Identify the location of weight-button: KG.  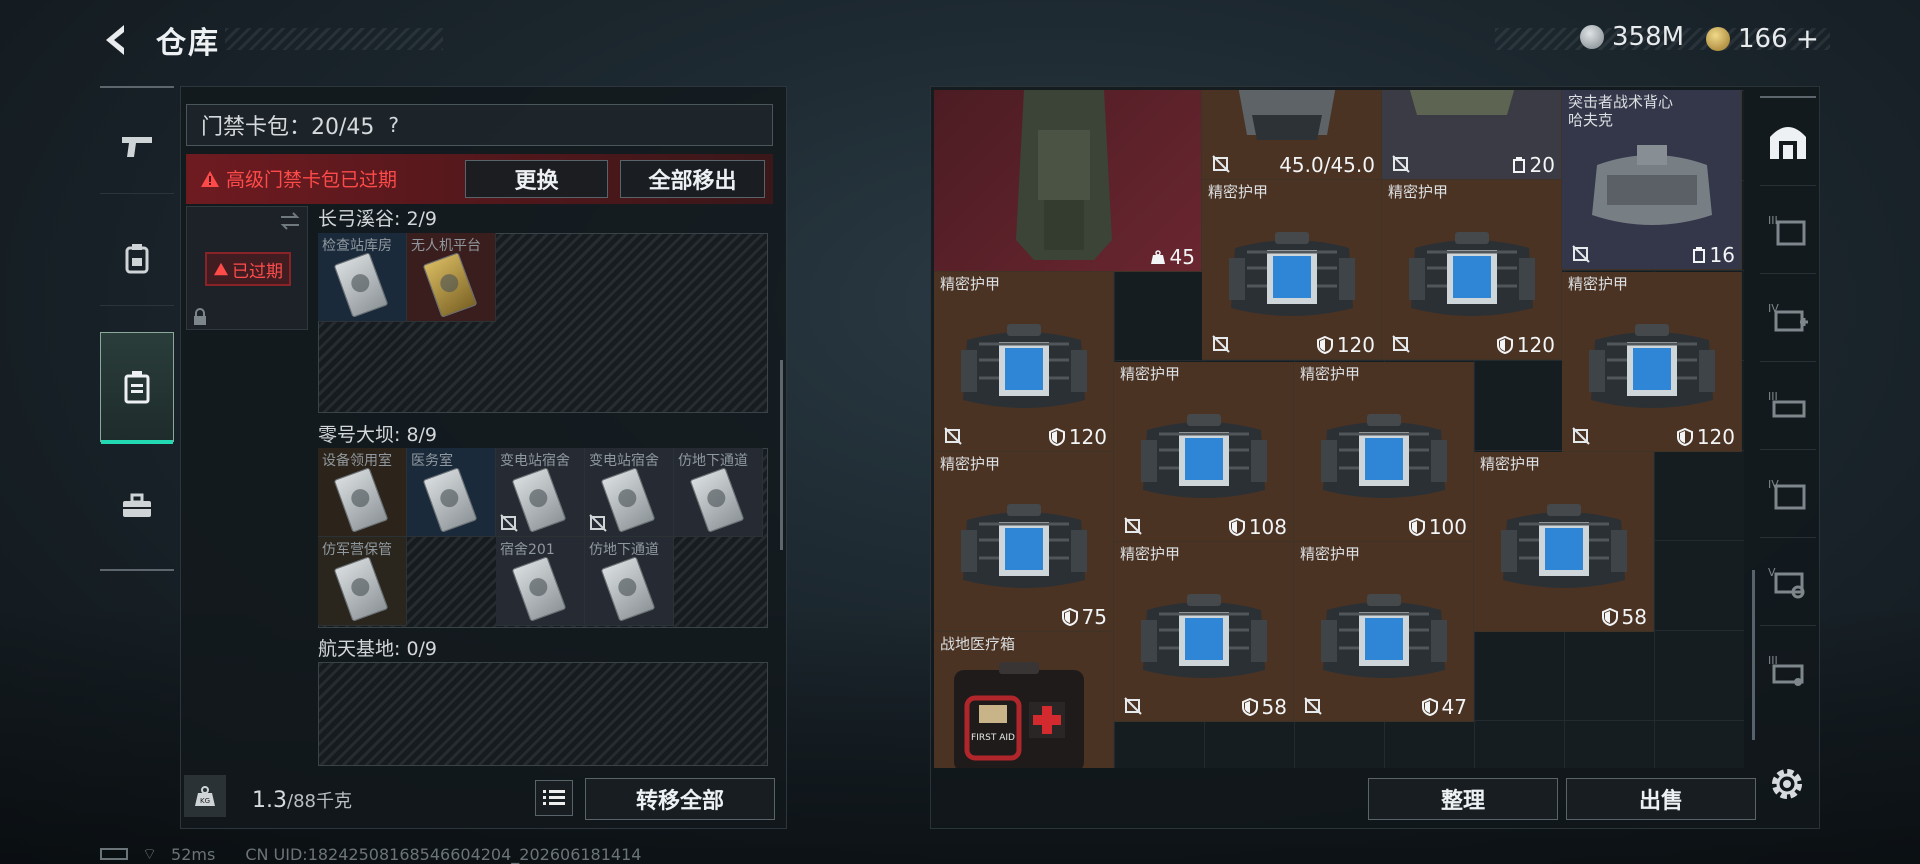
(205, 796).